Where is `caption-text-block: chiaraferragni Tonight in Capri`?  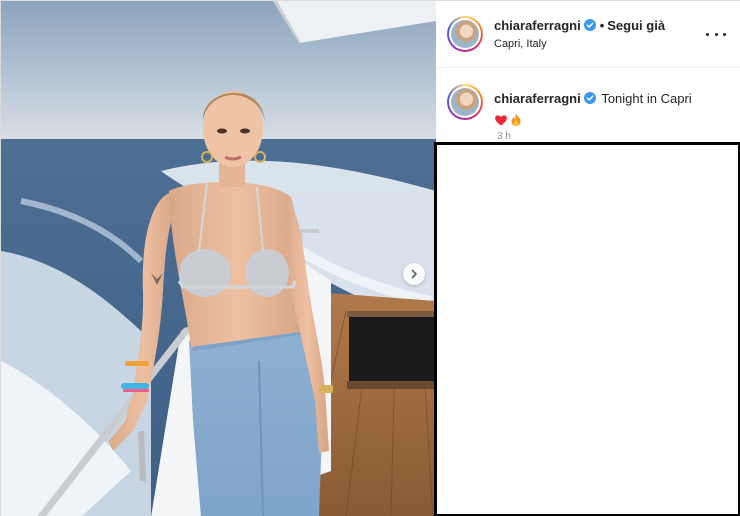
caption-text-block: chiaraferragni Tonight in Capri is located at coordinates (614, 109).